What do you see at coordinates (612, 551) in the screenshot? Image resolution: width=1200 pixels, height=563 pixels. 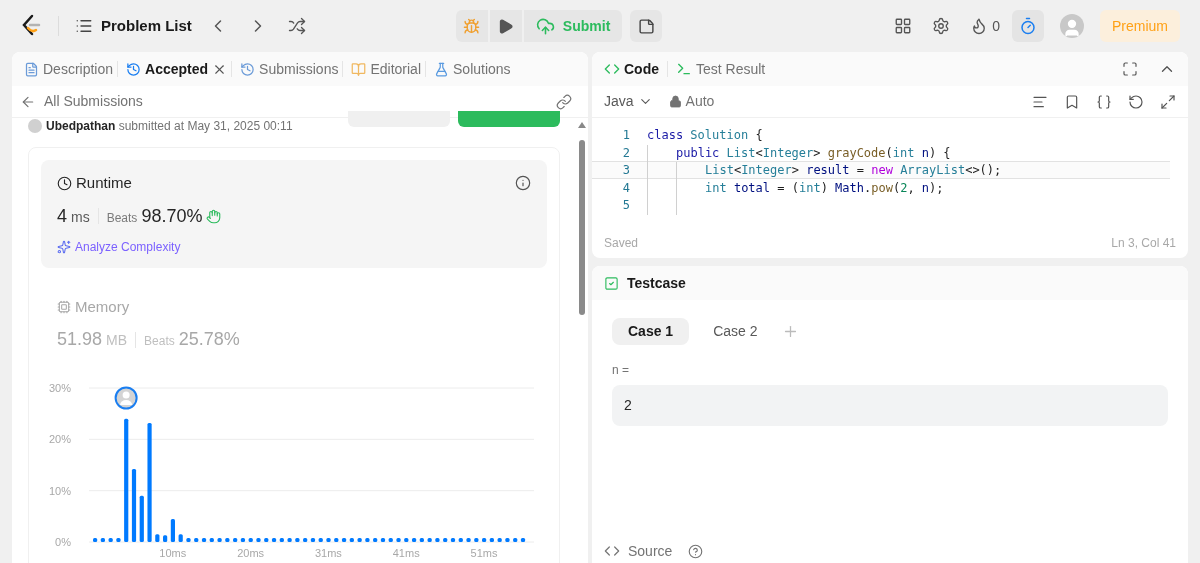 I see `code-icon` at bounding box center [612, 551].